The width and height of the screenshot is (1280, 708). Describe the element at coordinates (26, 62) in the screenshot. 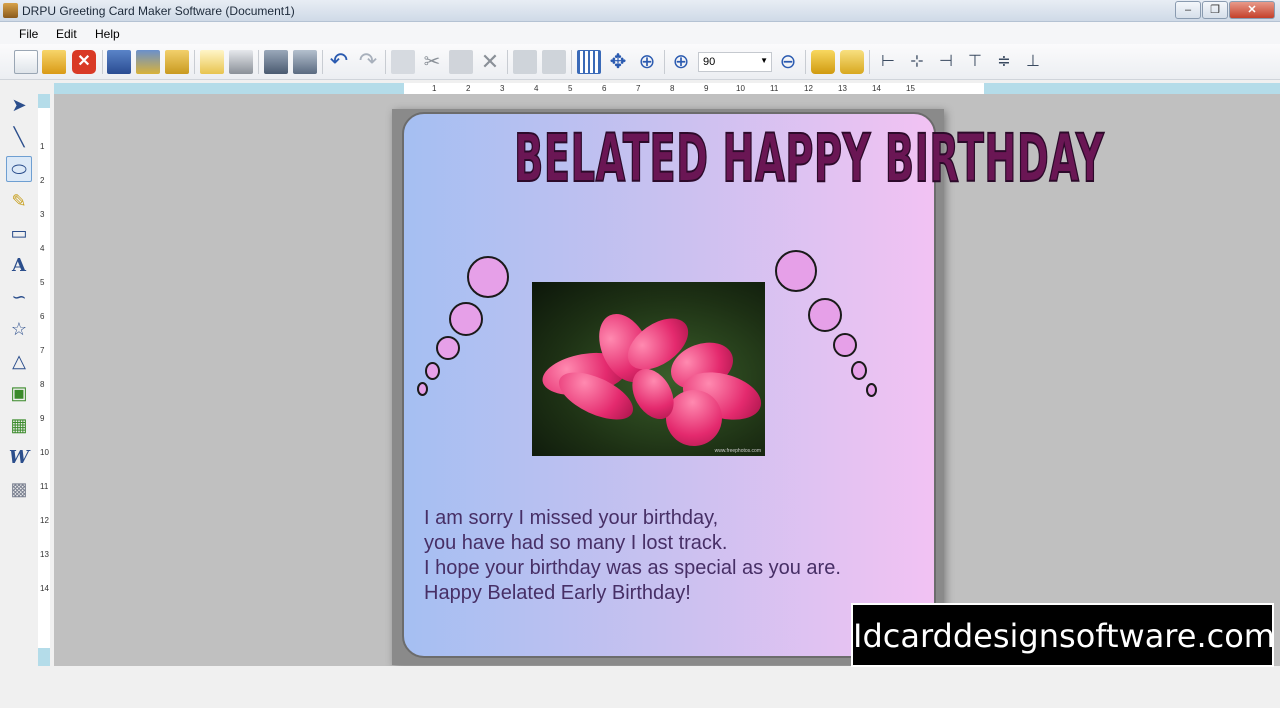

I see `new-icon` at that location.